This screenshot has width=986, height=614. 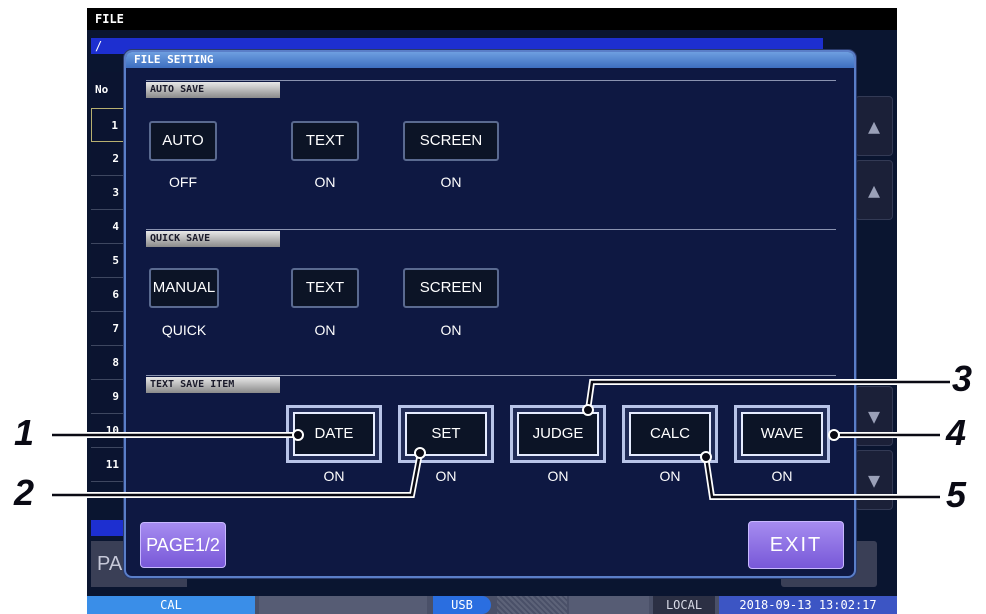 I want to click on callout-4: 4, so click(x=956, y=432).